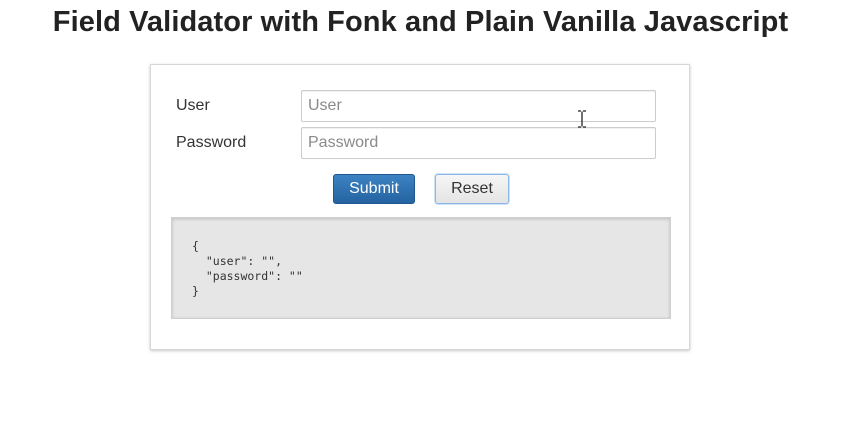  I want to click on submit-button: Submit, so click(374, 189).